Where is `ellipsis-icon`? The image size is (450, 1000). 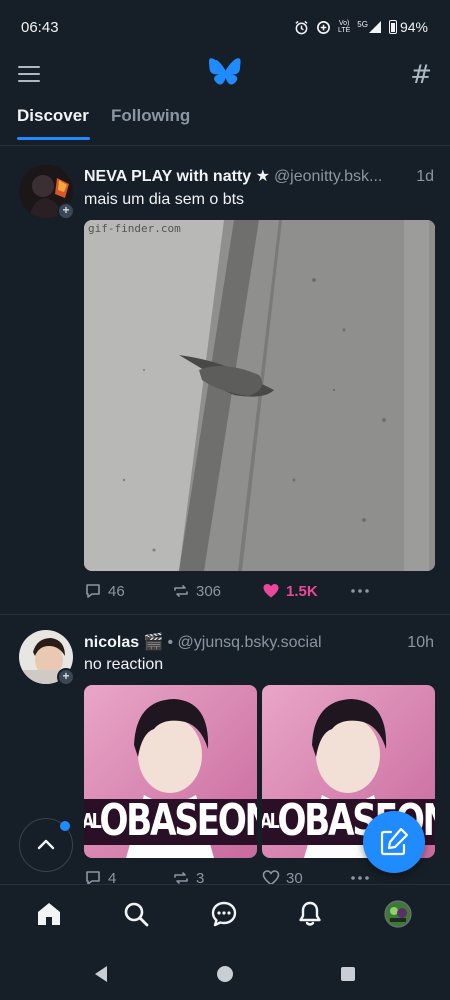 ellipsis-icon is located at coordinates (360, 591).